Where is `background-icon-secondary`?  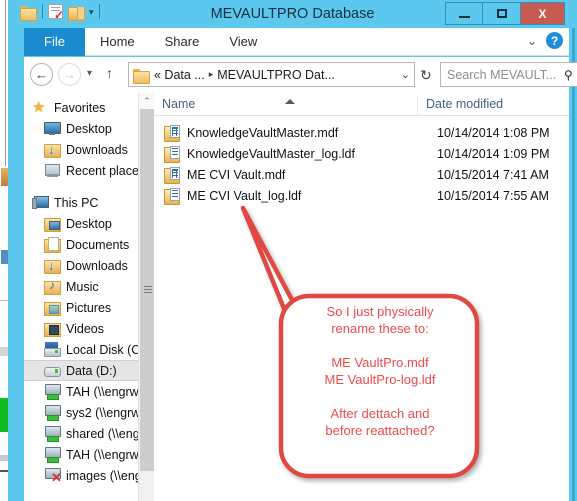
background-icon-secondary is located at coordinates (4, 257).